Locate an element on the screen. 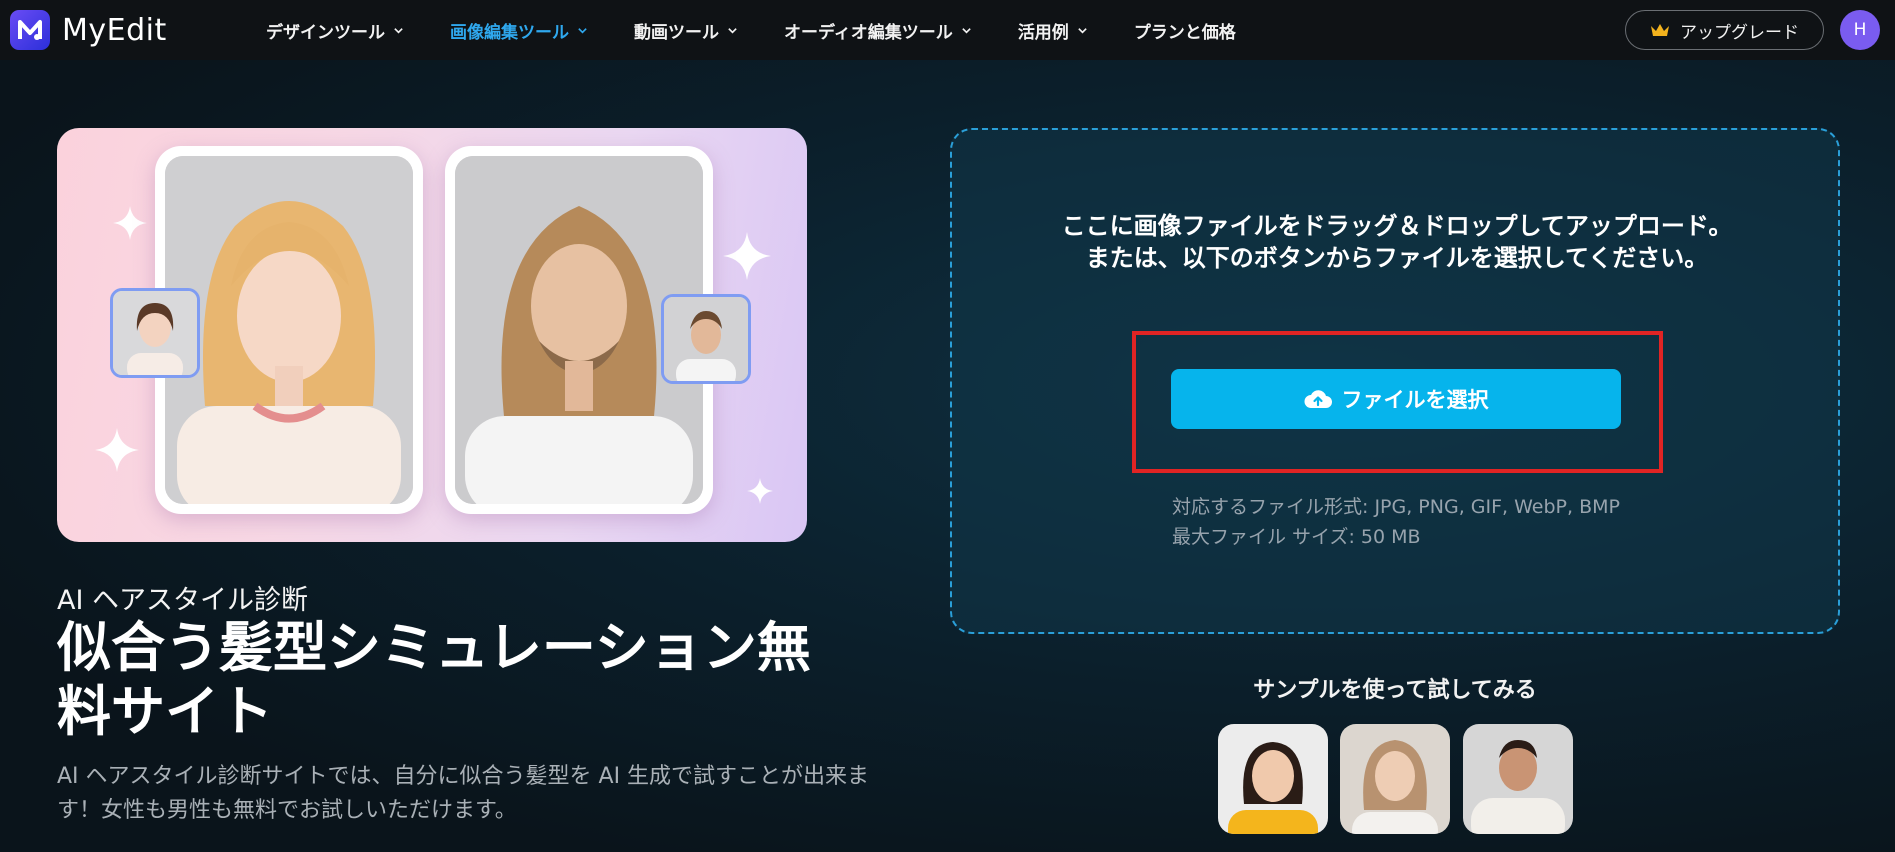 This screenshot has height=852, width=1895. man-original-thumbnail is located at coordinates (706, 339).